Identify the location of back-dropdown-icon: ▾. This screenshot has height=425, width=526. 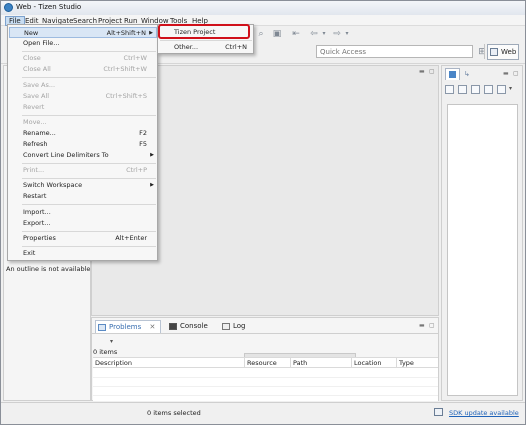
(324, 34).